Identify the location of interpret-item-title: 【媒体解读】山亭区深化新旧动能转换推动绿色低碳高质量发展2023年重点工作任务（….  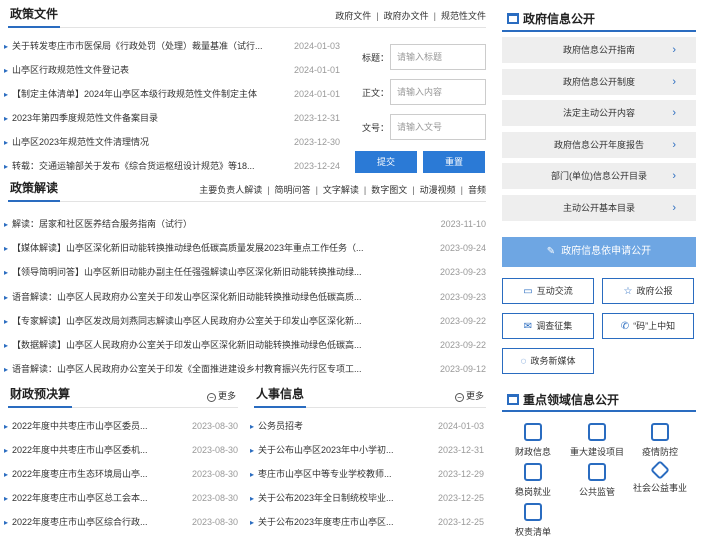
(188, 248).